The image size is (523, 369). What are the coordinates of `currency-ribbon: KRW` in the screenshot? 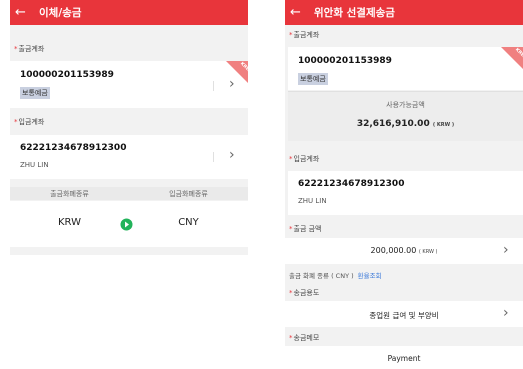 It's located at (512, 58).